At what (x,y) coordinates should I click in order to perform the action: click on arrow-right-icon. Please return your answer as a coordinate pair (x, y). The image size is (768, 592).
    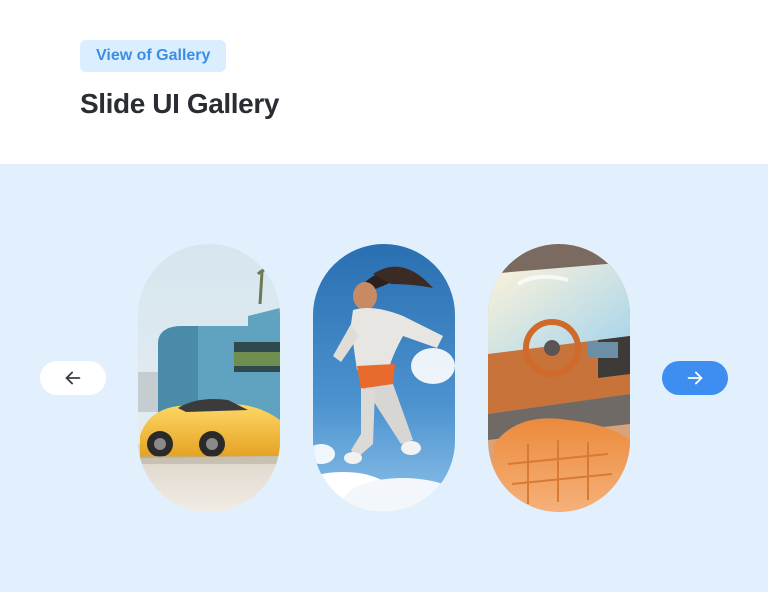
    Looking at the image, I should click on (695, 378).